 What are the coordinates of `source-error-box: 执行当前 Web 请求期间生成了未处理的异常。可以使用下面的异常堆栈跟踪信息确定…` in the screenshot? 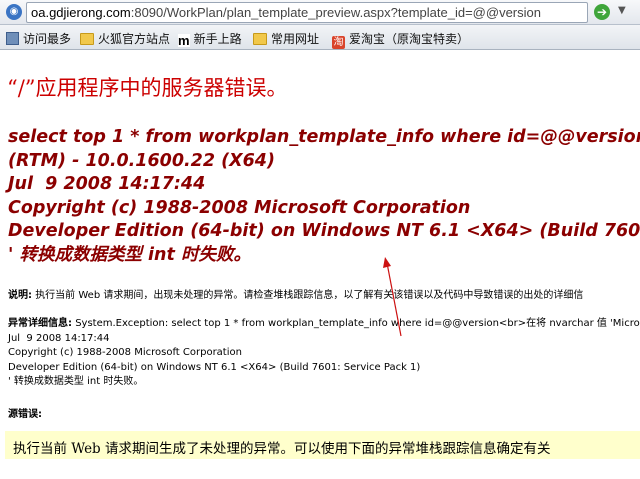 It's located at (322, 445).